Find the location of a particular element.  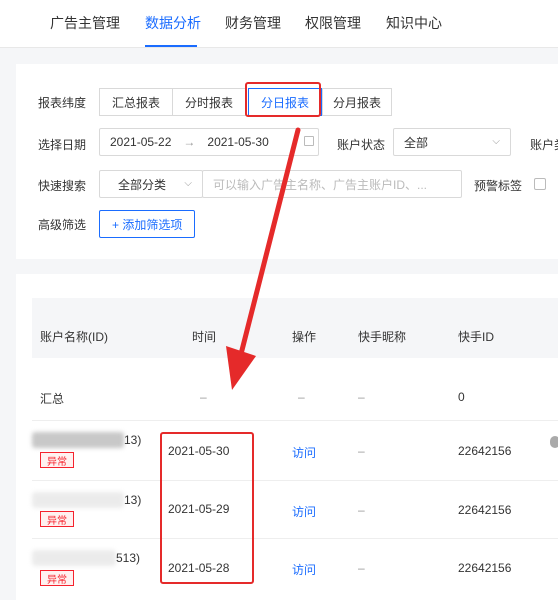

status-value: 全部 is located at coordinates (416, 142).